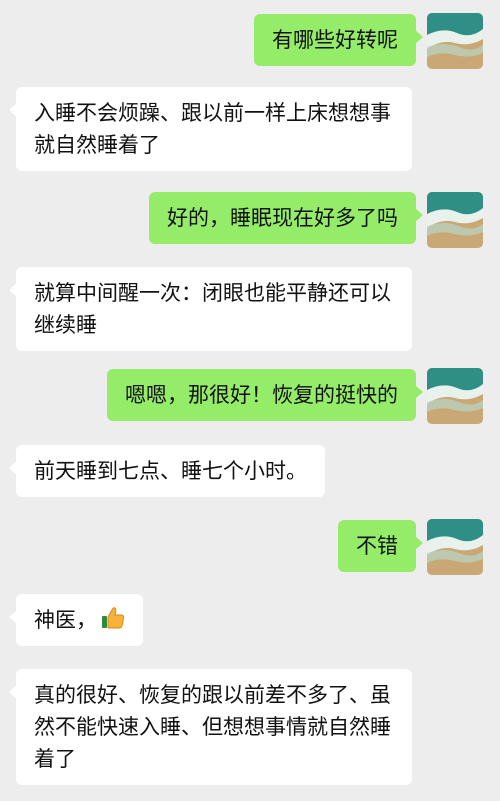 The height and width of the screenshot is (801, 500). What do you see at coordinates (113, 618) in the screenshot?
I see `thumbs-up-icon` at bounding box center [113, 618].